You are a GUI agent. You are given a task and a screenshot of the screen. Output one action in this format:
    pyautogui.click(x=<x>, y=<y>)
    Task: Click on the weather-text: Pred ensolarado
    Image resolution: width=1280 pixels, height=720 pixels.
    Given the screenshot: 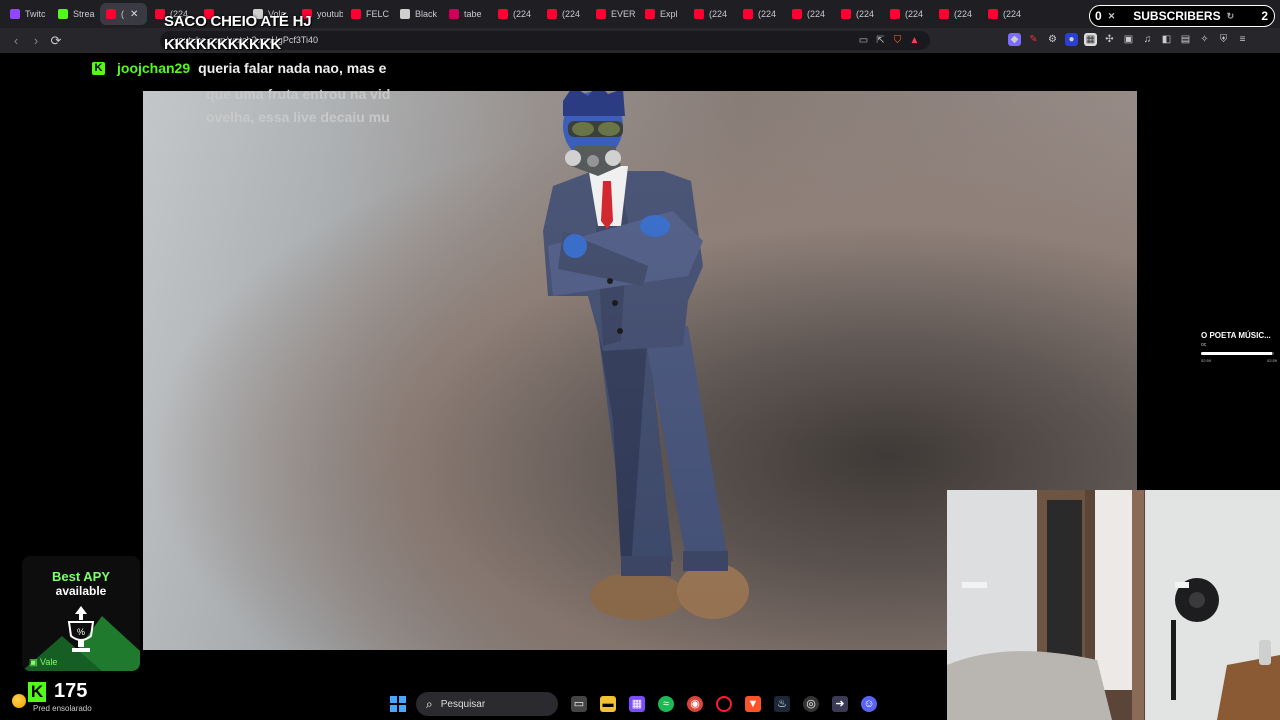 What is the action you would take?
    pyautogui.click(x=62, y=708)
    